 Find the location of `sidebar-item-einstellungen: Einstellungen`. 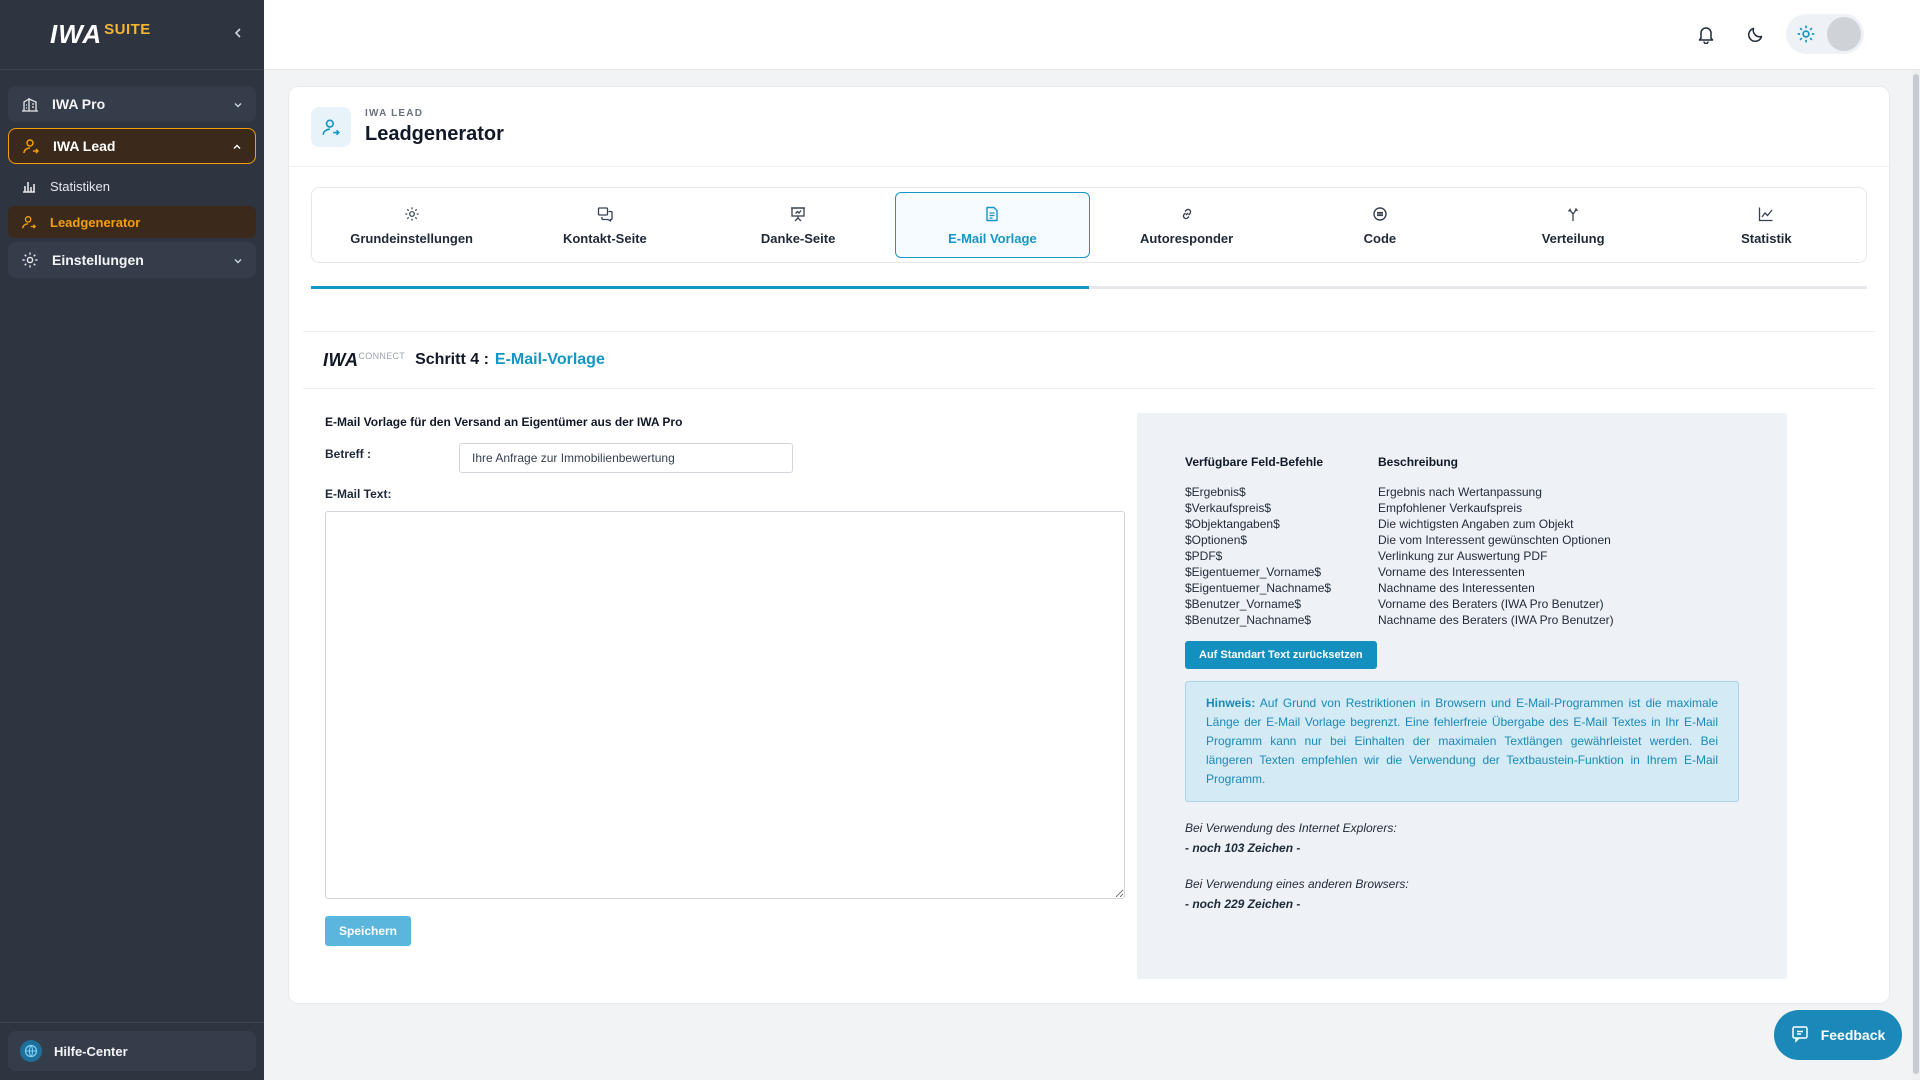

sidebar-item-einstellungen: Einstellungen is located at coordinates (132, 260).